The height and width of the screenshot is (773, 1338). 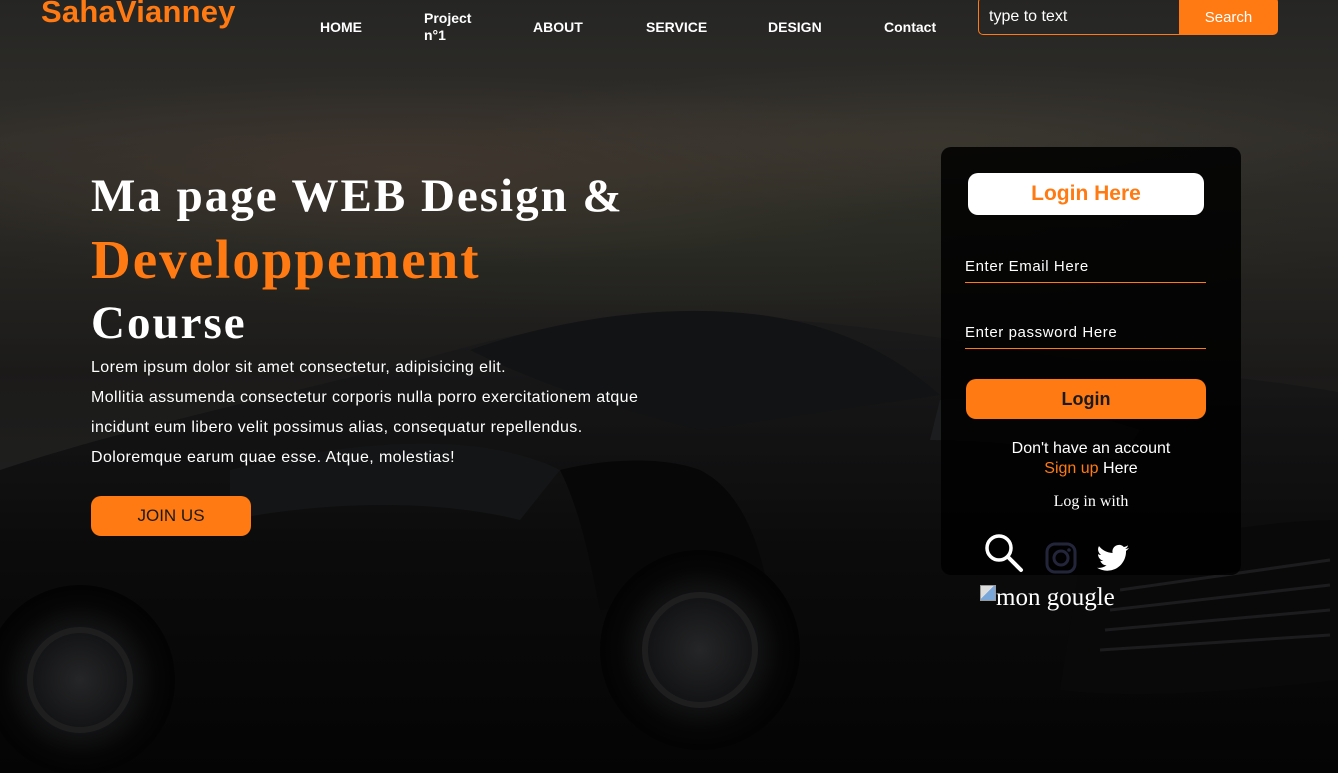 I want to click on nav-contact: Contact, so click(x=910, y=27).